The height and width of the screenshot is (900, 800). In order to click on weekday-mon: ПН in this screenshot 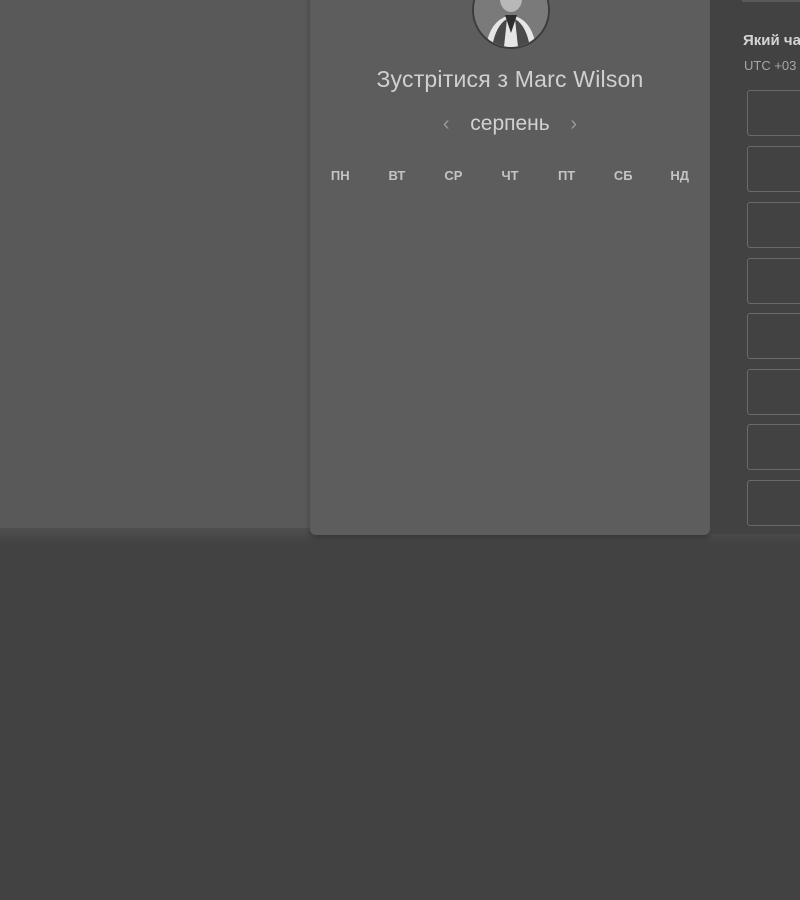, I will do `click(340, 175)`.